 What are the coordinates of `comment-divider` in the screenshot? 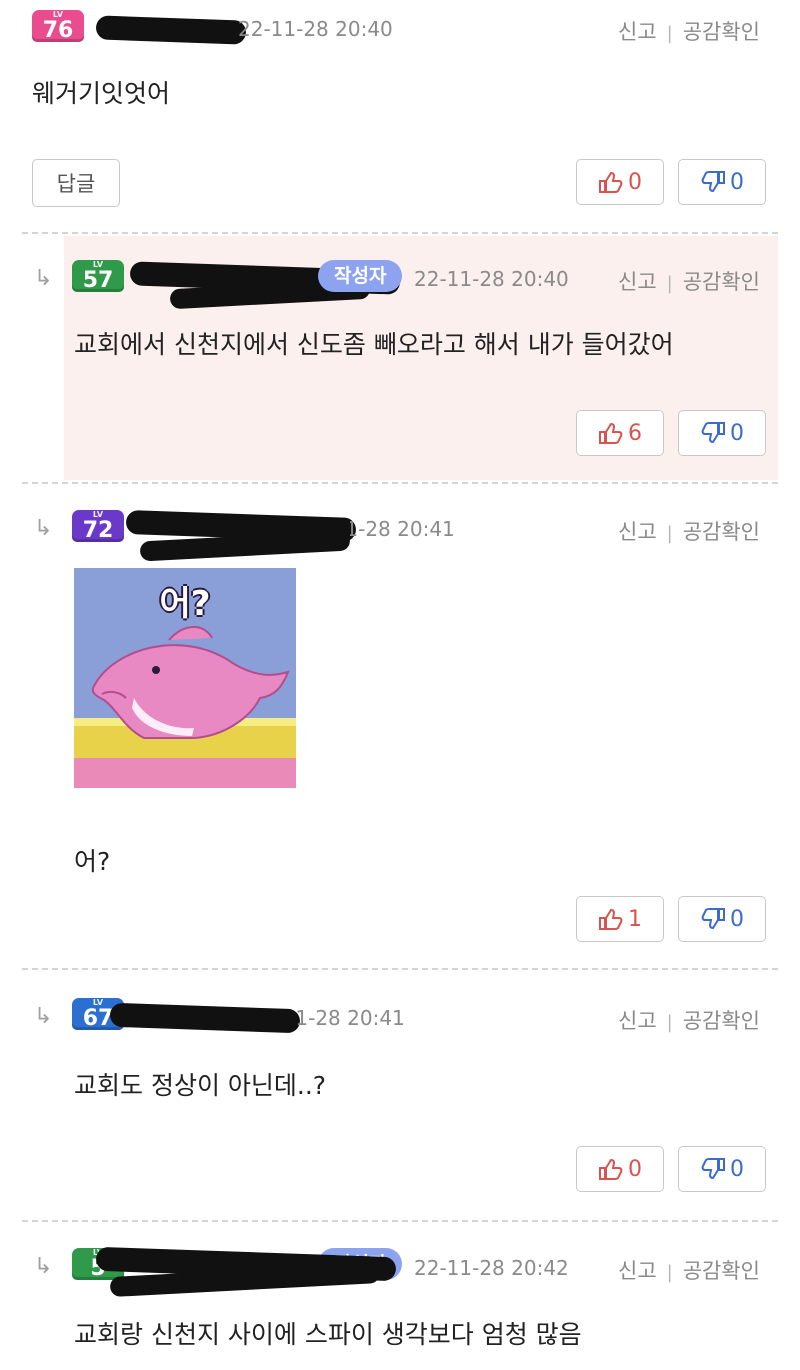 It's located at (400, 233).